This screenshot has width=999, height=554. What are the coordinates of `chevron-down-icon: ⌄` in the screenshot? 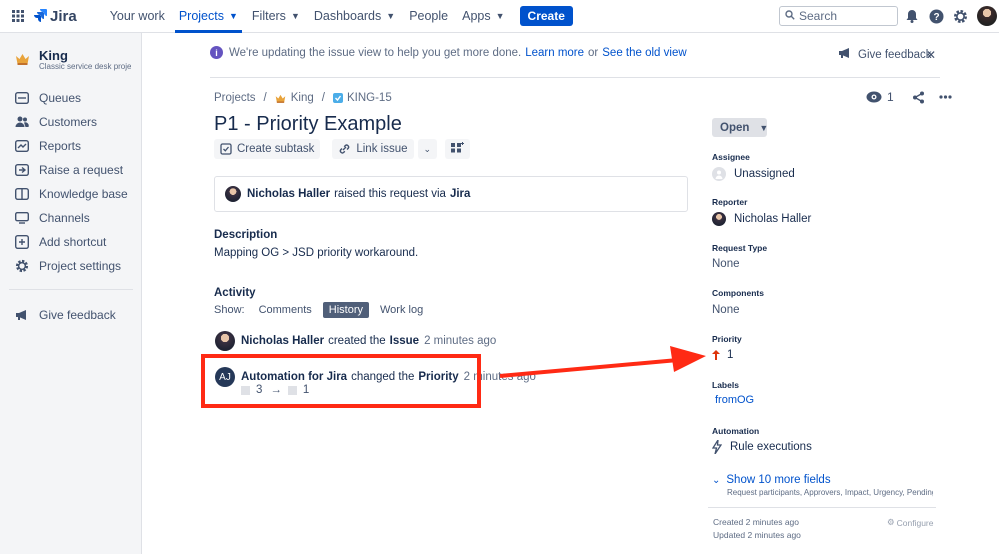 It's located at (427, 148).